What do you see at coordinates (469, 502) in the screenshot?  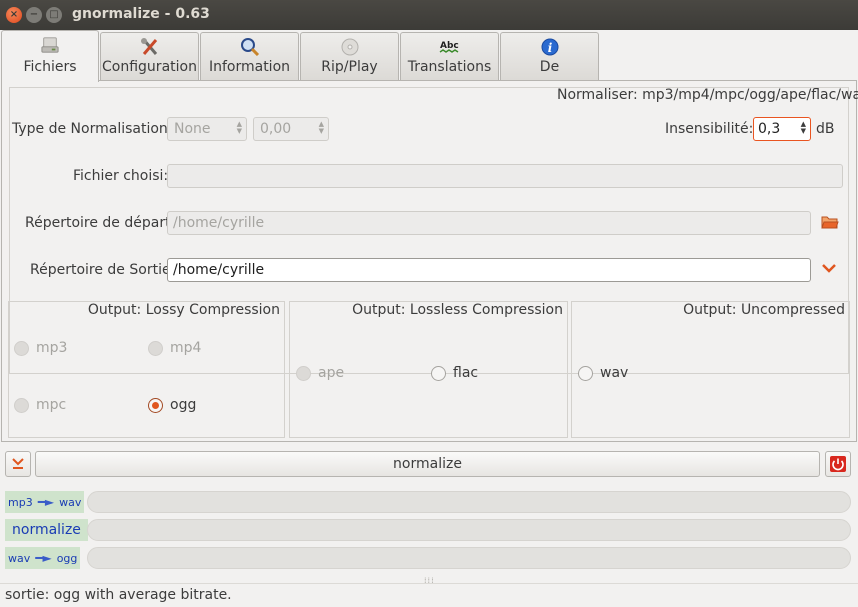 I see `progress-bar-mp3-wav` at bounding box center [469, 502].